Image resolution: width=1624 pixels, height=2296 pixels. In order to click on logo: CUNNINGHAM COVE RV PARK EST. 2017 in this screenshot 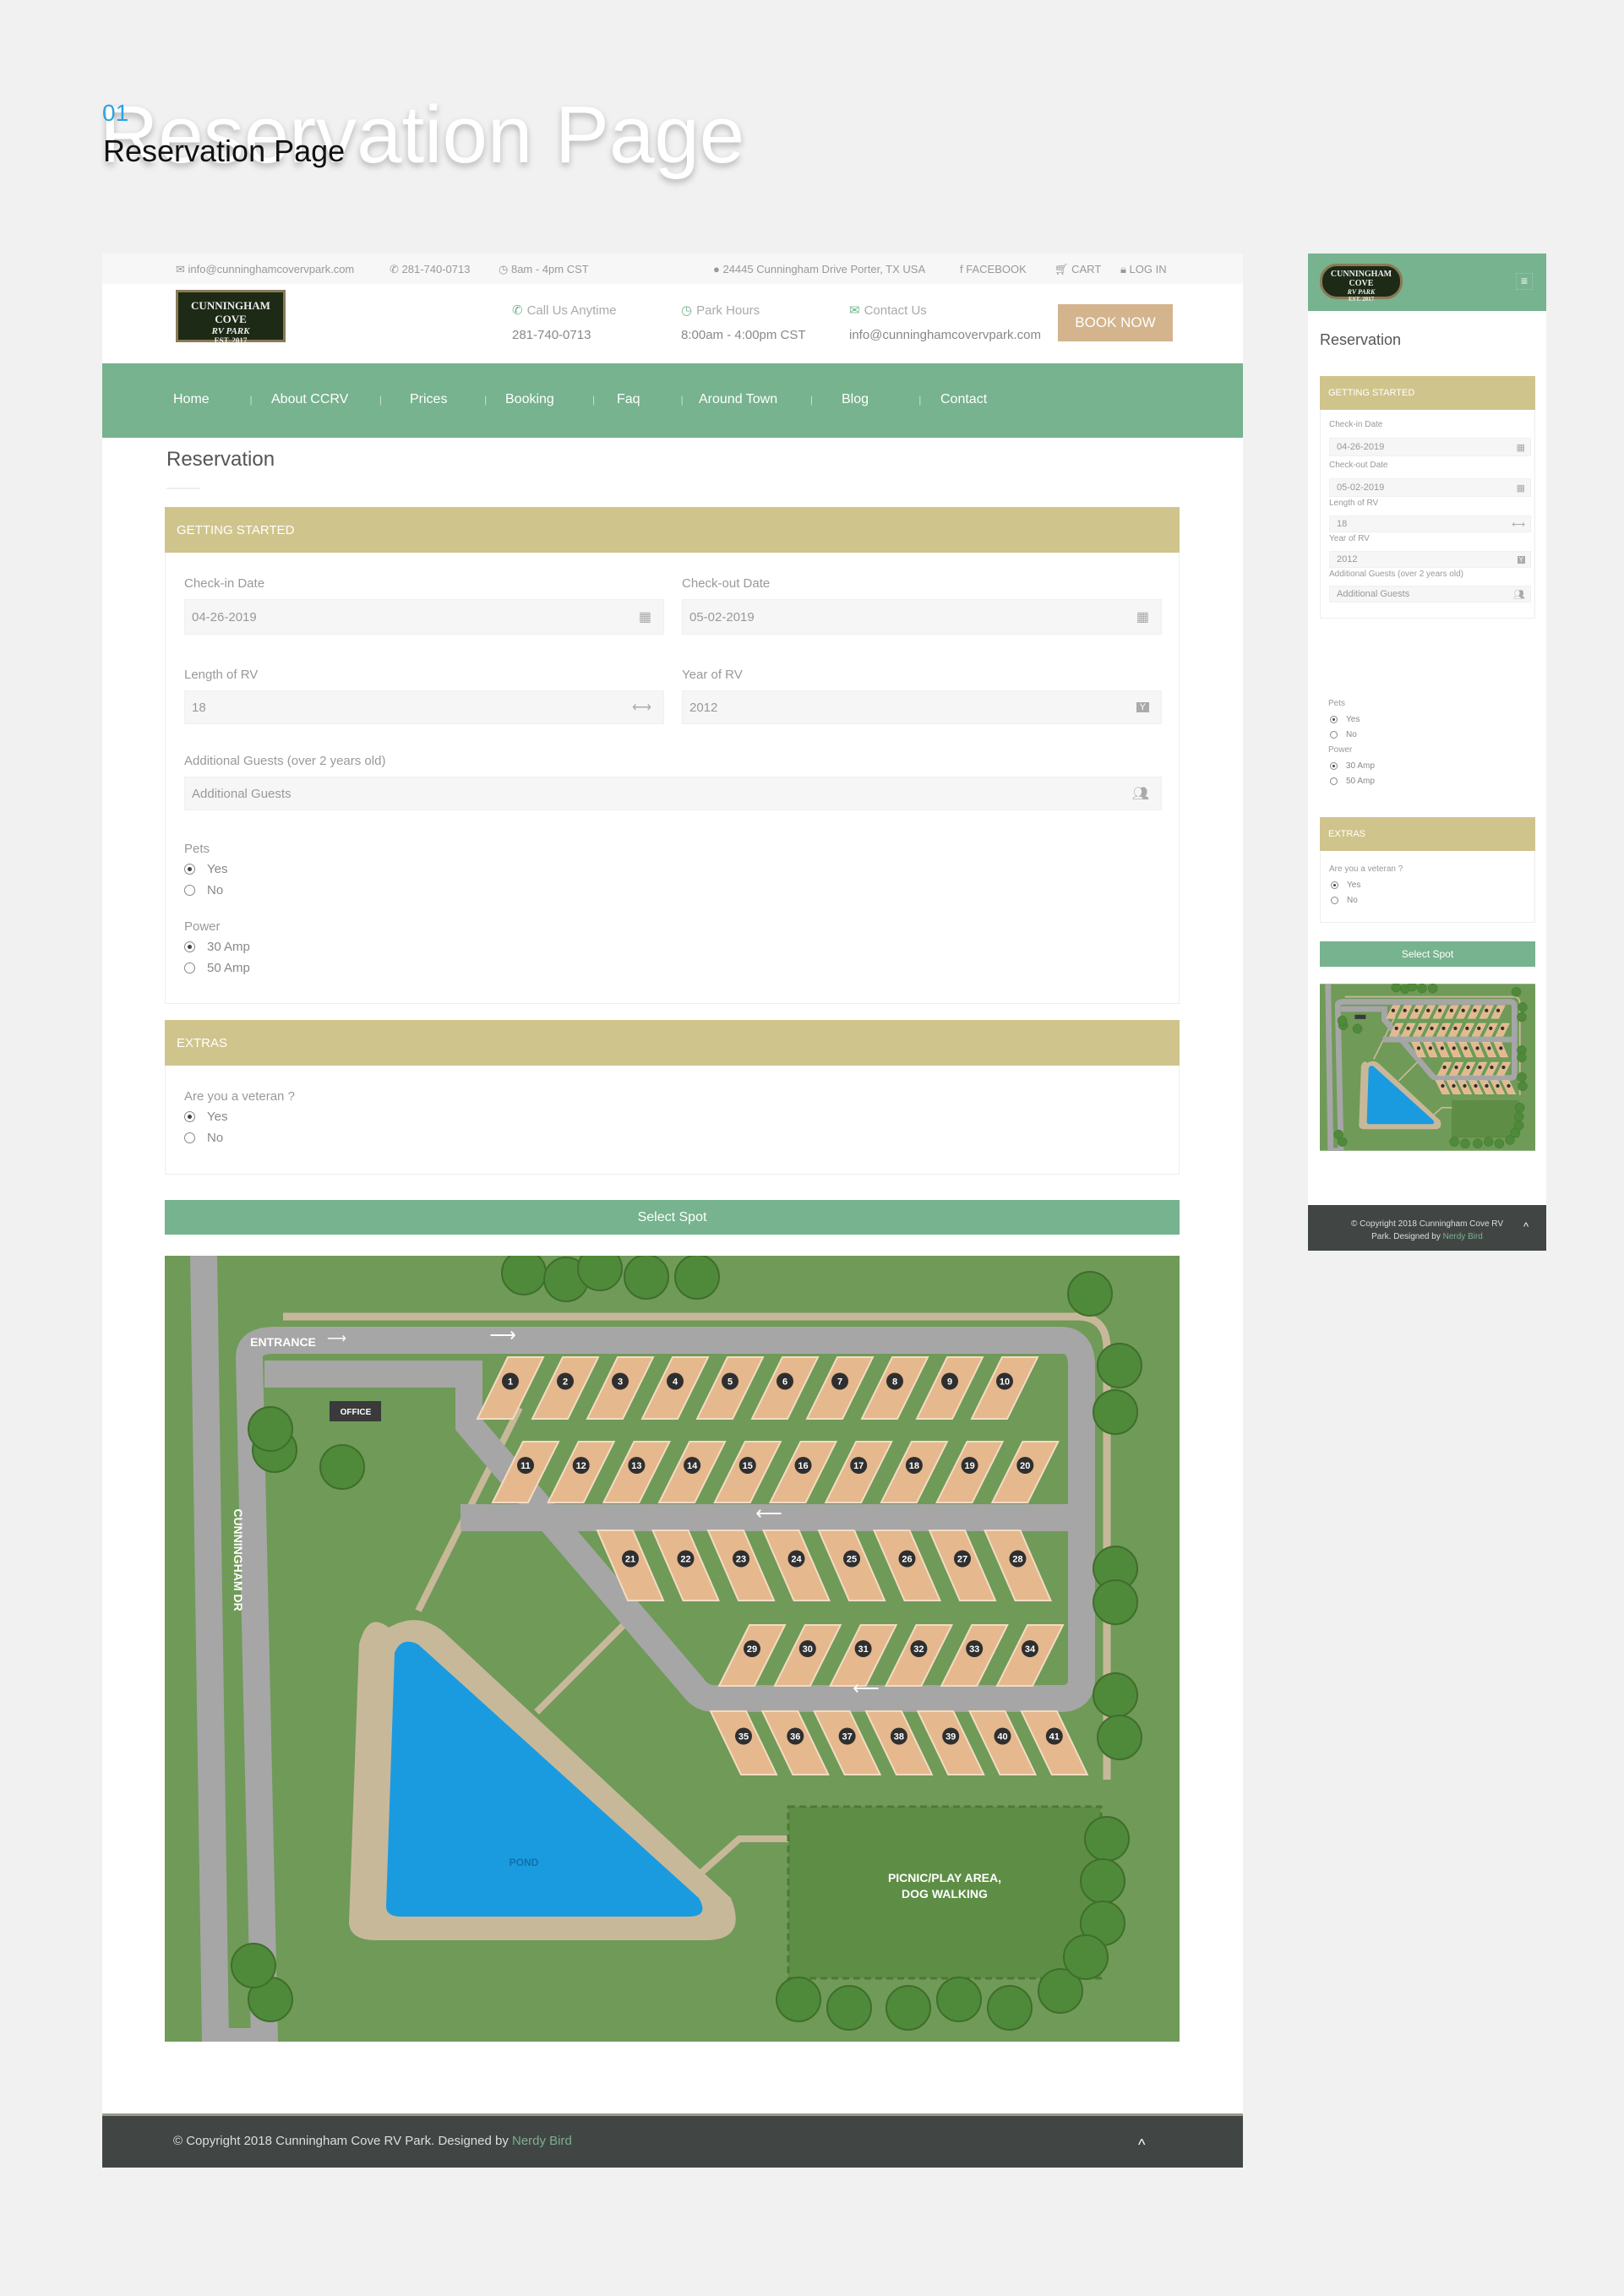, I will do `click(231, 317)`.